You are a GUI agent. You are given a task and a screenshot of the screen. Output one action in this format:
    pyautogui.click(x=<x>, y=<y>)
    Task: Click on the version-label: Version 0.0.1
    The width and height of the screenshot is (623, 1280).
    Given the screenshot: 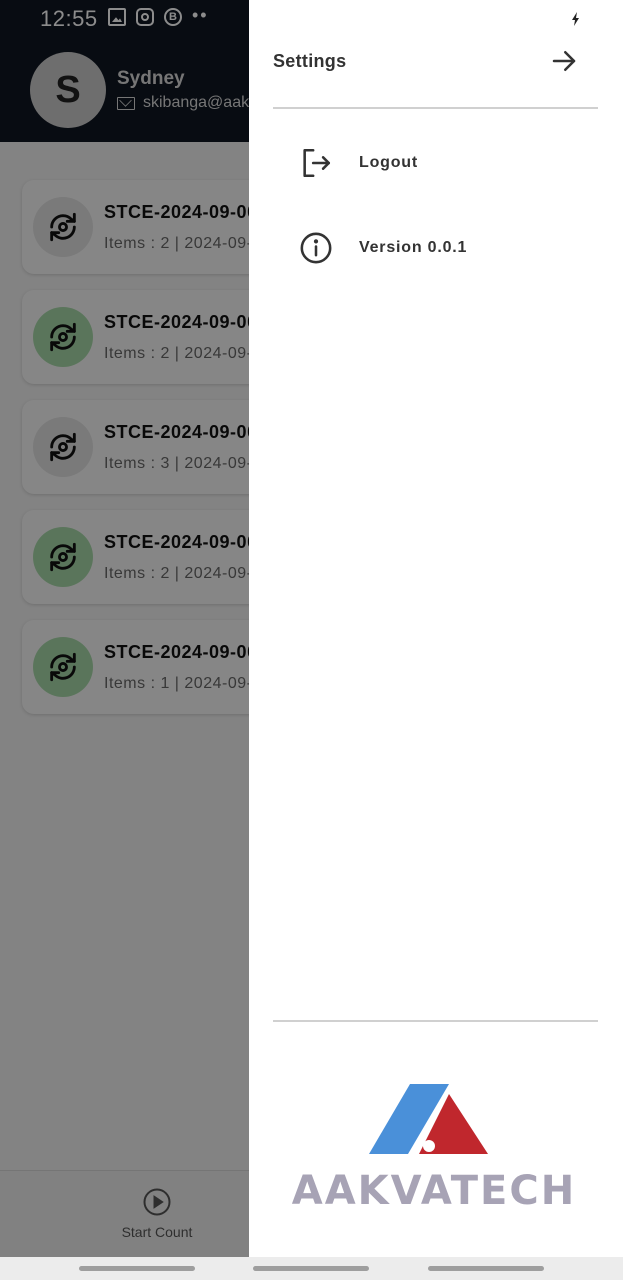 What is the action you would take?
    pyautogui.click(x=413, y=247)
    